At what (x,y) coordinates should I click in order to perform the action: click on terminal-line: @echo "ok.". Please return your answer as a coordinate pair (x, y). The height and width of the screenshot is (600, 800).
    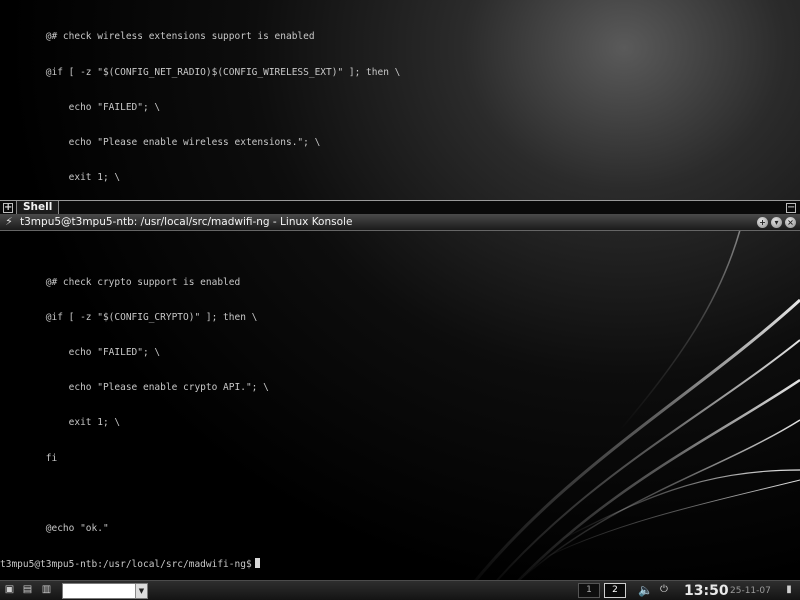
    Looking at the image, I should click on (54, 528).